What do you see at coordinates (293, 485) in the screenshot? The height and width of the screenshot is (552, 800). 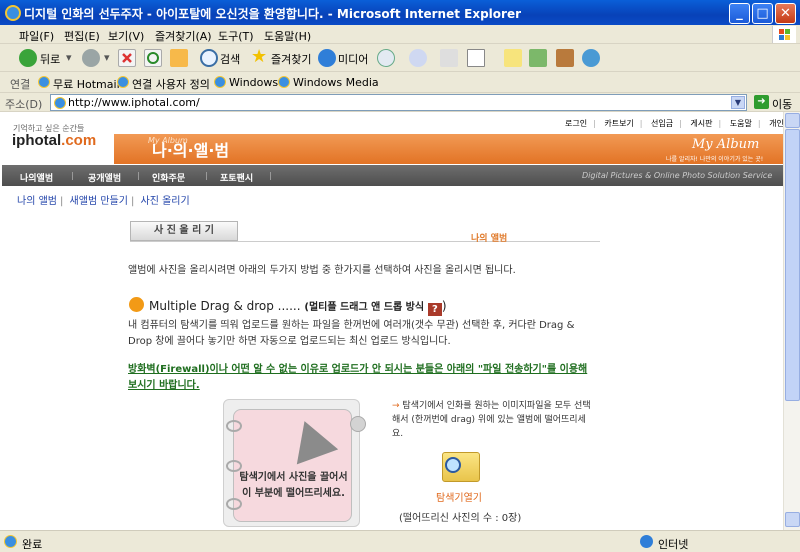 I see `drop-zone-text: 탐색기에서 사진을 끌어서 이 부분에 떨어뜨리세요.` at bounding box center [293, 485].